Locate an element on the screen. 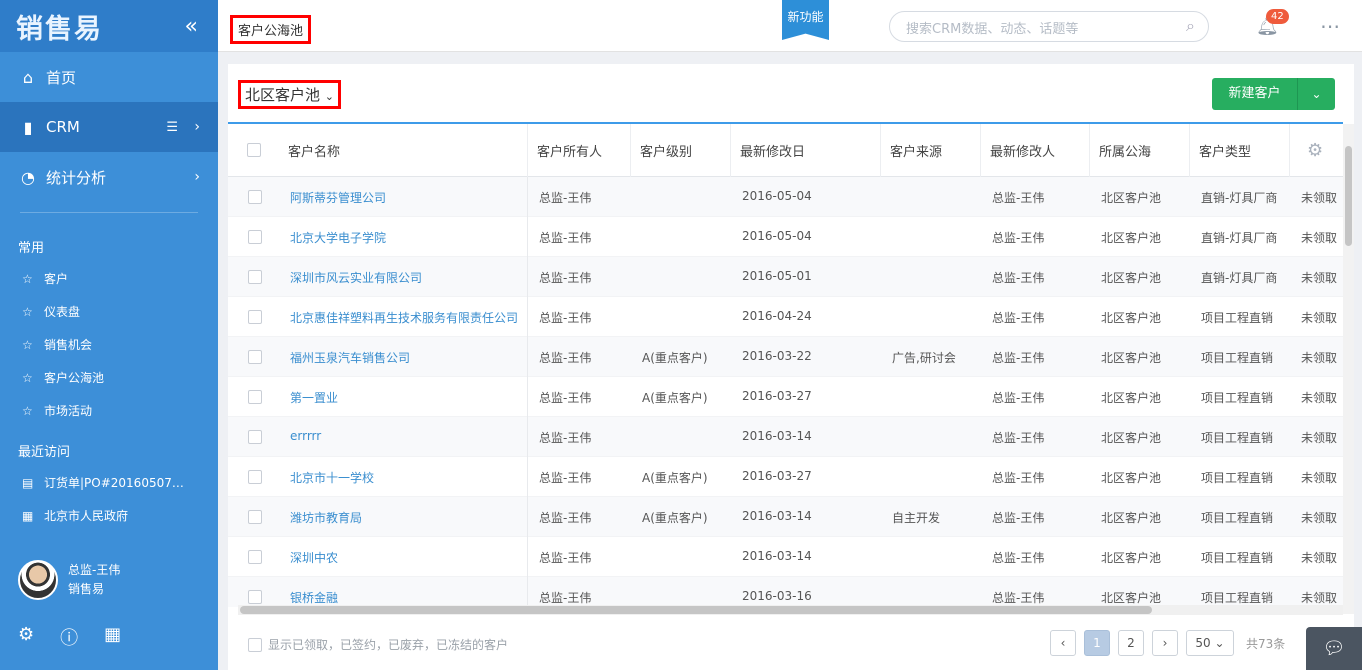 This screenshot has width=1362, height=670. common-item-customer-pool: ☆ 客户公海池 is located at coordinates (109, 377).